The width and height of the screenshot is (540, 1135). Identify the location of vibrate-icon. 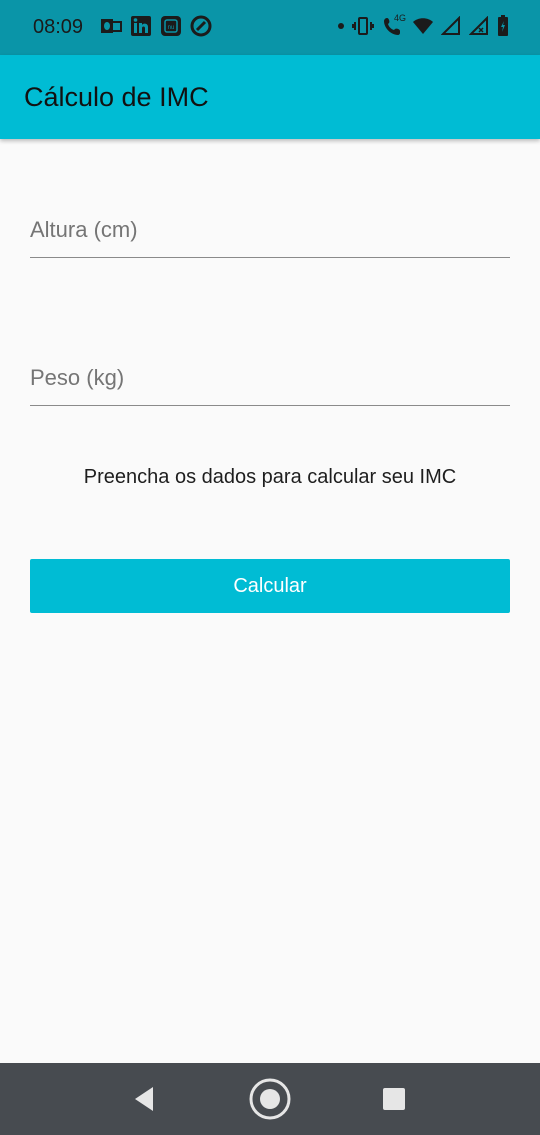
(363, 26).